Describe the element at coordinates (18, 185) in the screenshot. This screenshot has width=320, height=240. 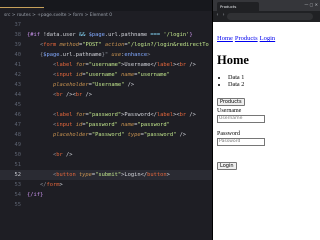
I see `line-number: 53` at that location.